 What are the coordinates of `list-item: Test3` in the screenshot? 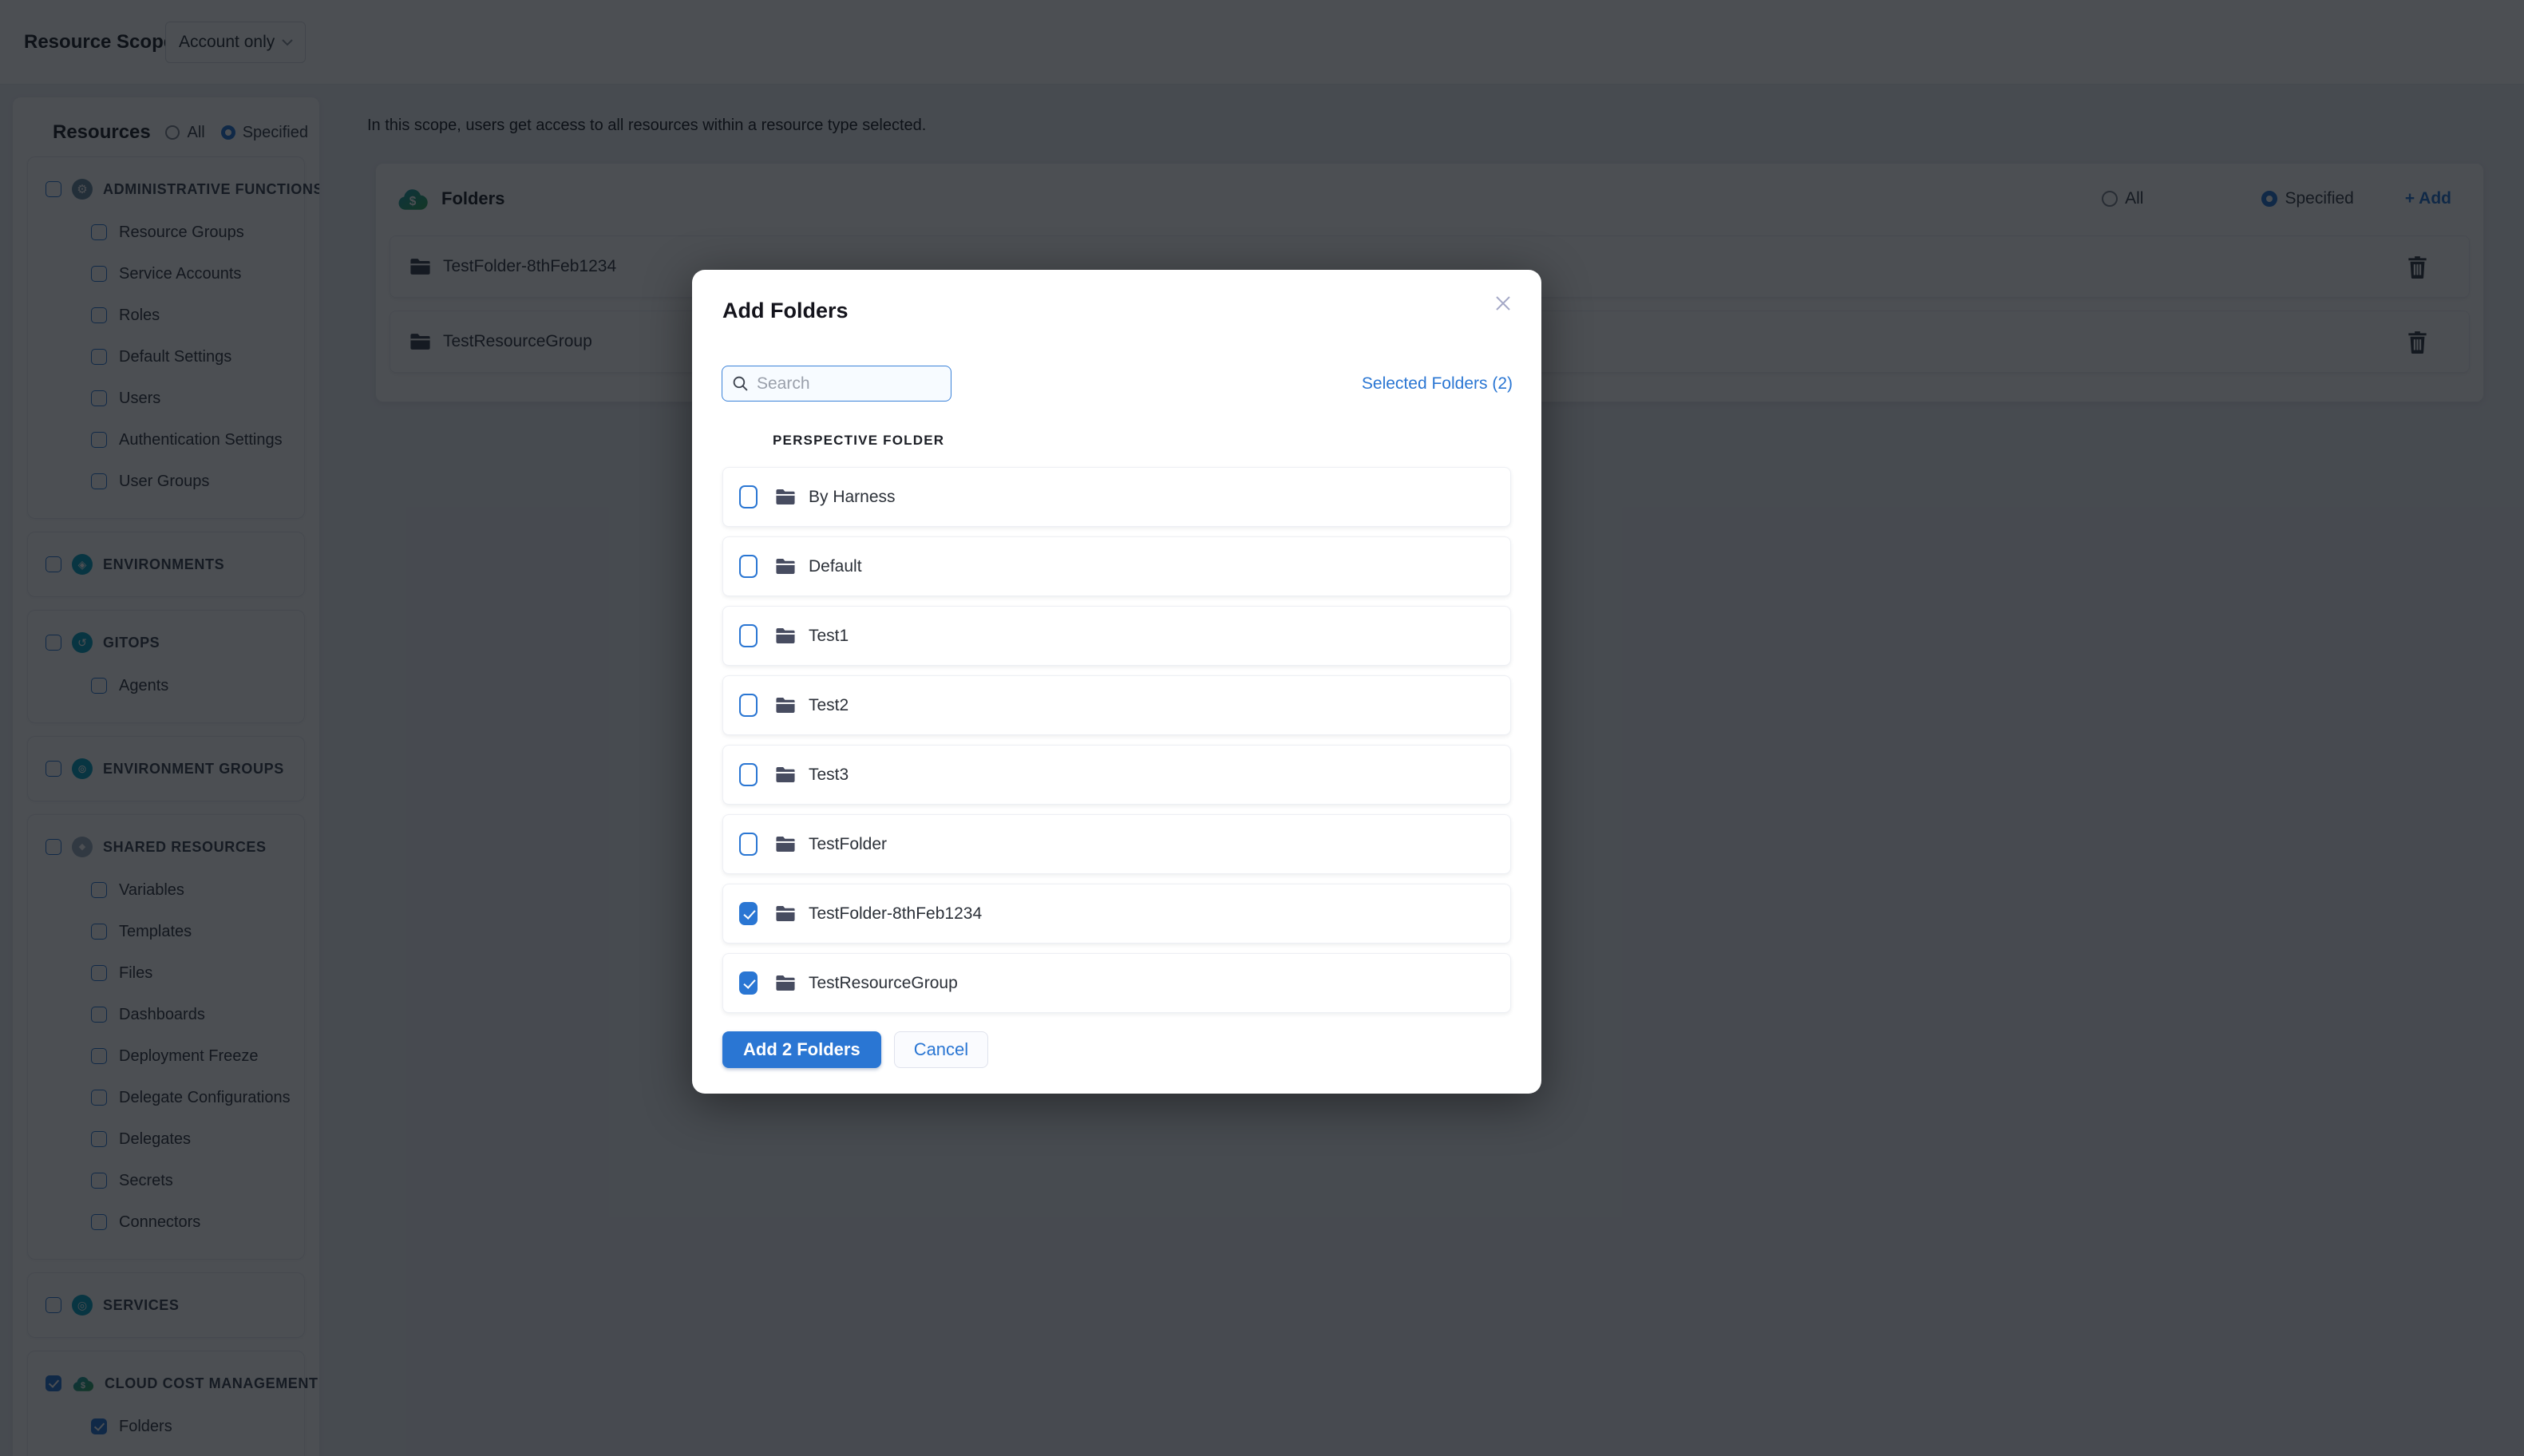 It's located at (1116, 775).